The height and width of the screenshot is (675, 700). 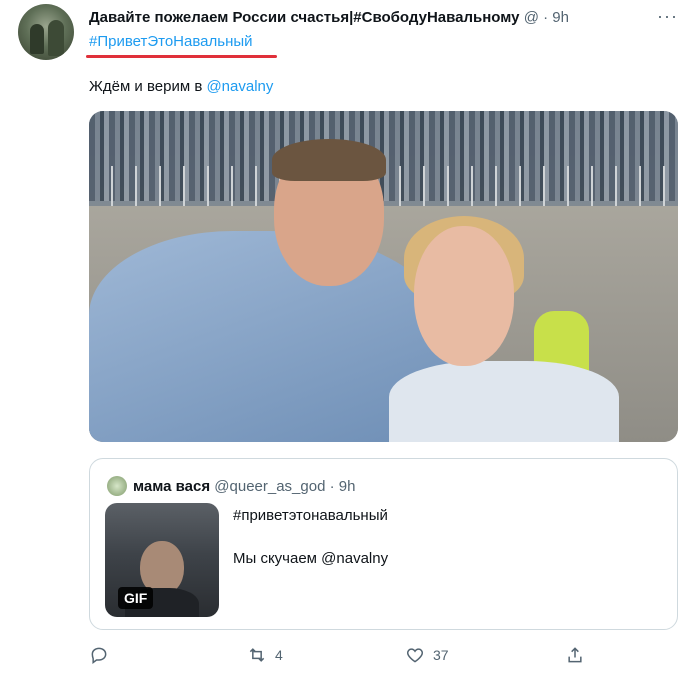 I want to click on photo-woman-body, so click(x=504, y=401).